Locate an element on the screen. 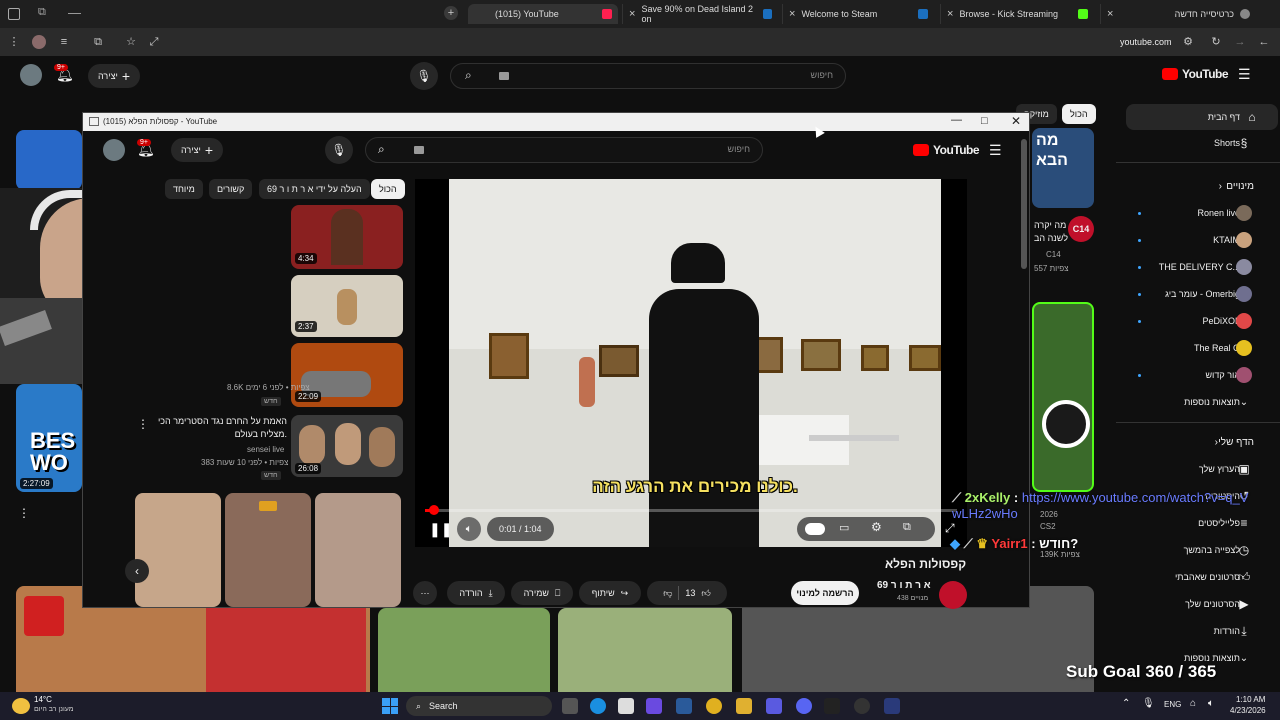 The width and height of the screenshot is (1280, 720). autoplay-toggle is located at coordinates (815, 529).